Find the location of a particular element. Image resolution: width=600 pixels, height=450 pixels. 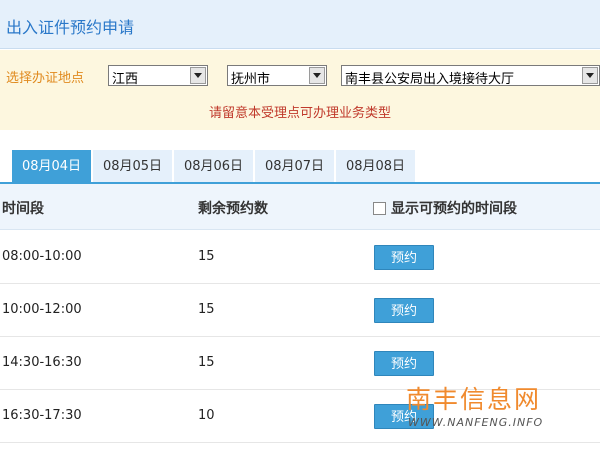

business-type-notice: 请留意本受理点可办理业务类型 is located at coordinates (299, 113).